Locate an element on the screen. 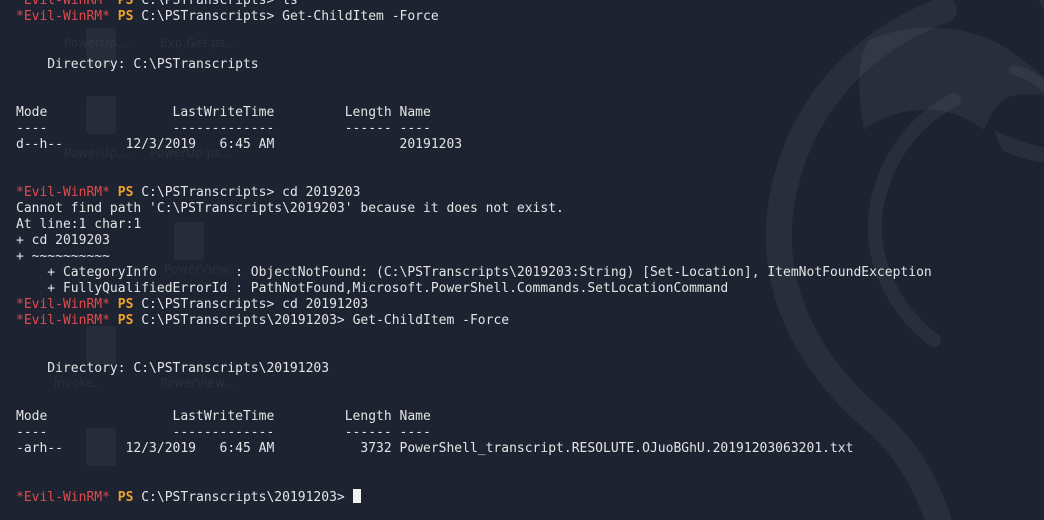 The height and width of the screenshot is (520, 1044). output-line: At line:1 char:1 is located at coordinates (79, 224).